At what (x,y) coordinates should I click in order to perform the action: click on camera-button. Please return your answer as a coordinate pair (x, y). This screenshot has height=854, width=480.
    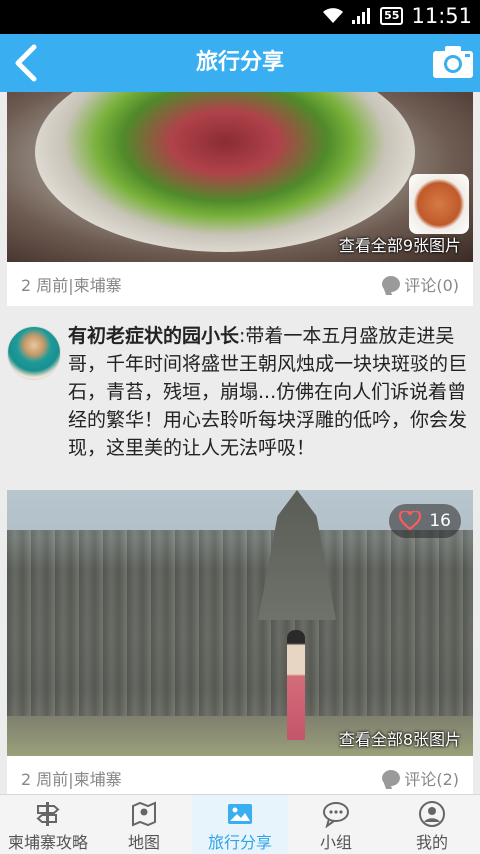
    Looking at the image, I should click on (453, 62).